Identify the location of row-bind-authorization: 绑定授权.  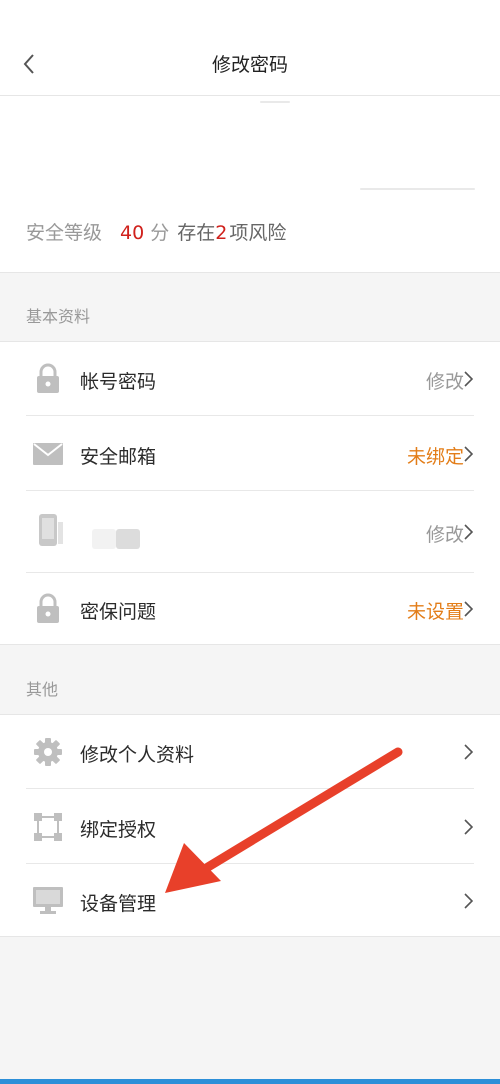
(250, 826).